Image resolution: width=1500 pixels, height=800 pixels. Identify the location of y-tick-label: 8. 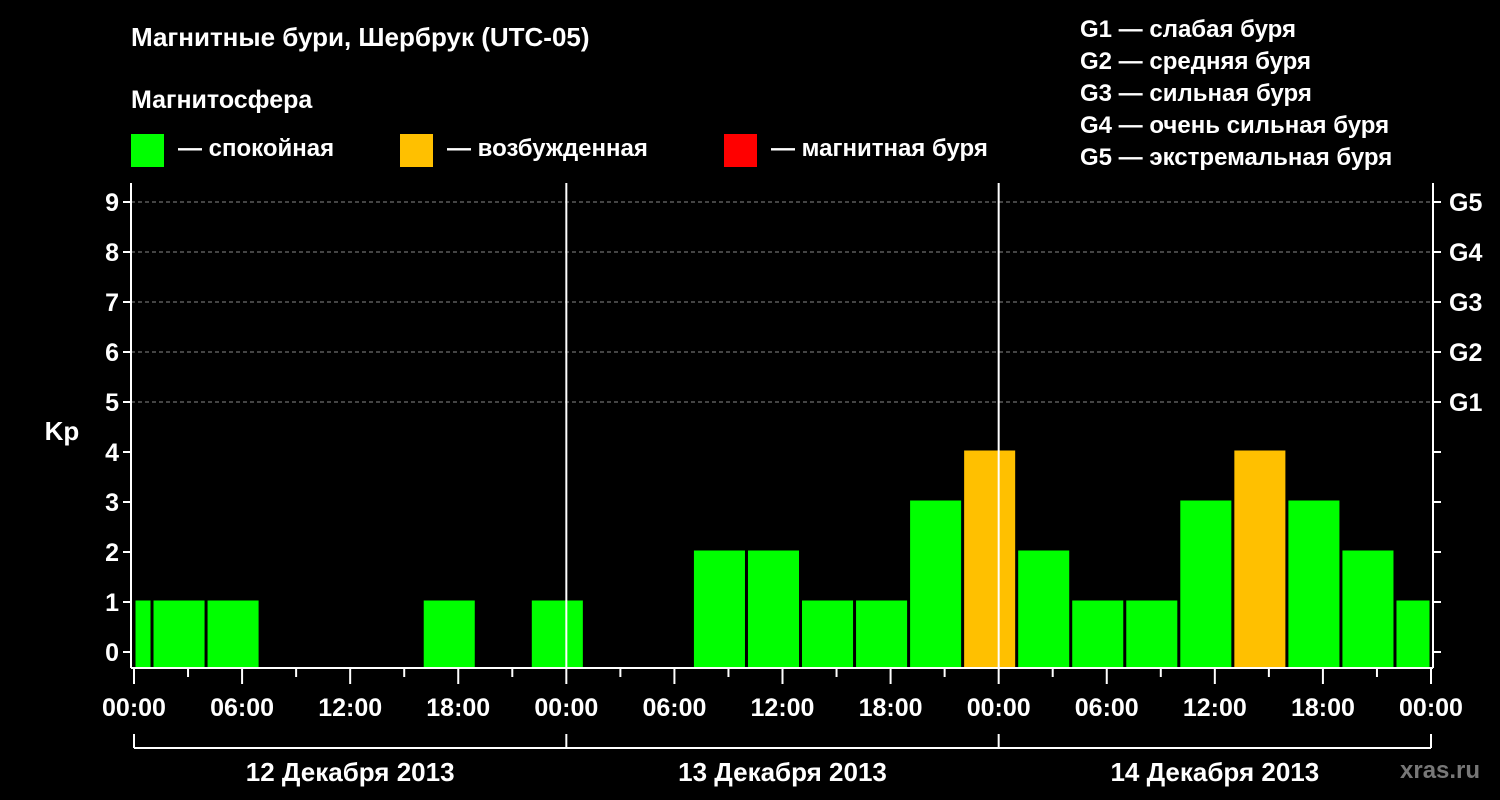
(112, 253).